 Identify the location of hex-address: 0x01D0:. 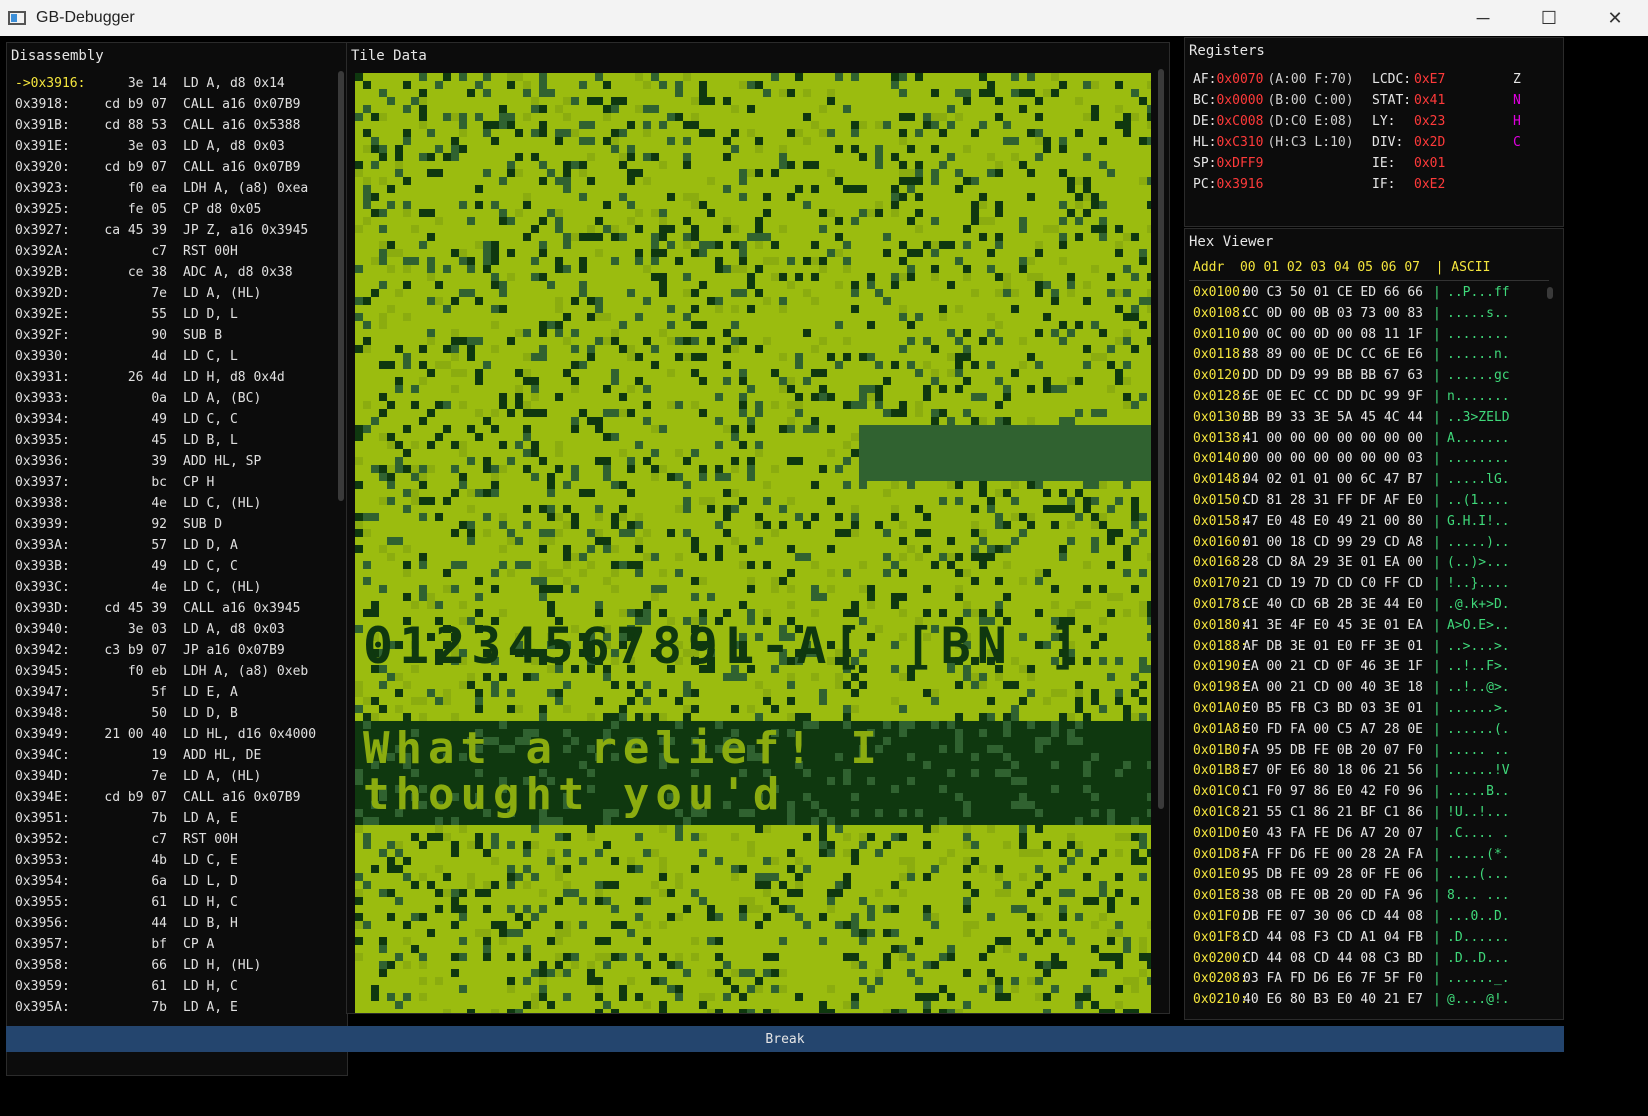
(1220, 833).